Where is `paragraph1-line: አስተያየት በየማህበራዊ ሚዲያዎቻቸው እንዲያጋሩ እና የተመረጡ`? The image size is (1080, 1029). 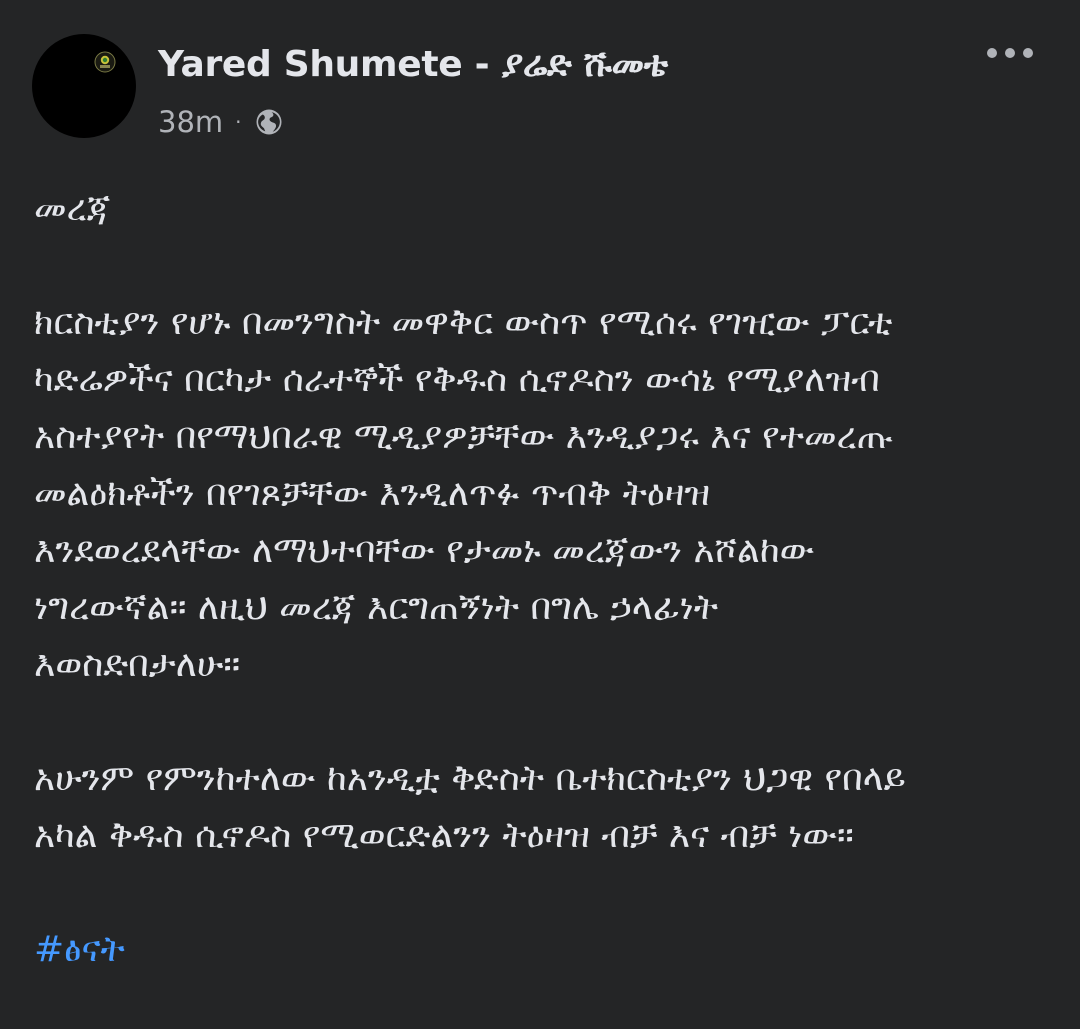
paragraph1-line: አስተያየት በየማህበራዊ ሚዲያዎቻቸው እንዲያጋሩ እና የተመረጡ is located at coordinates (464, 436).